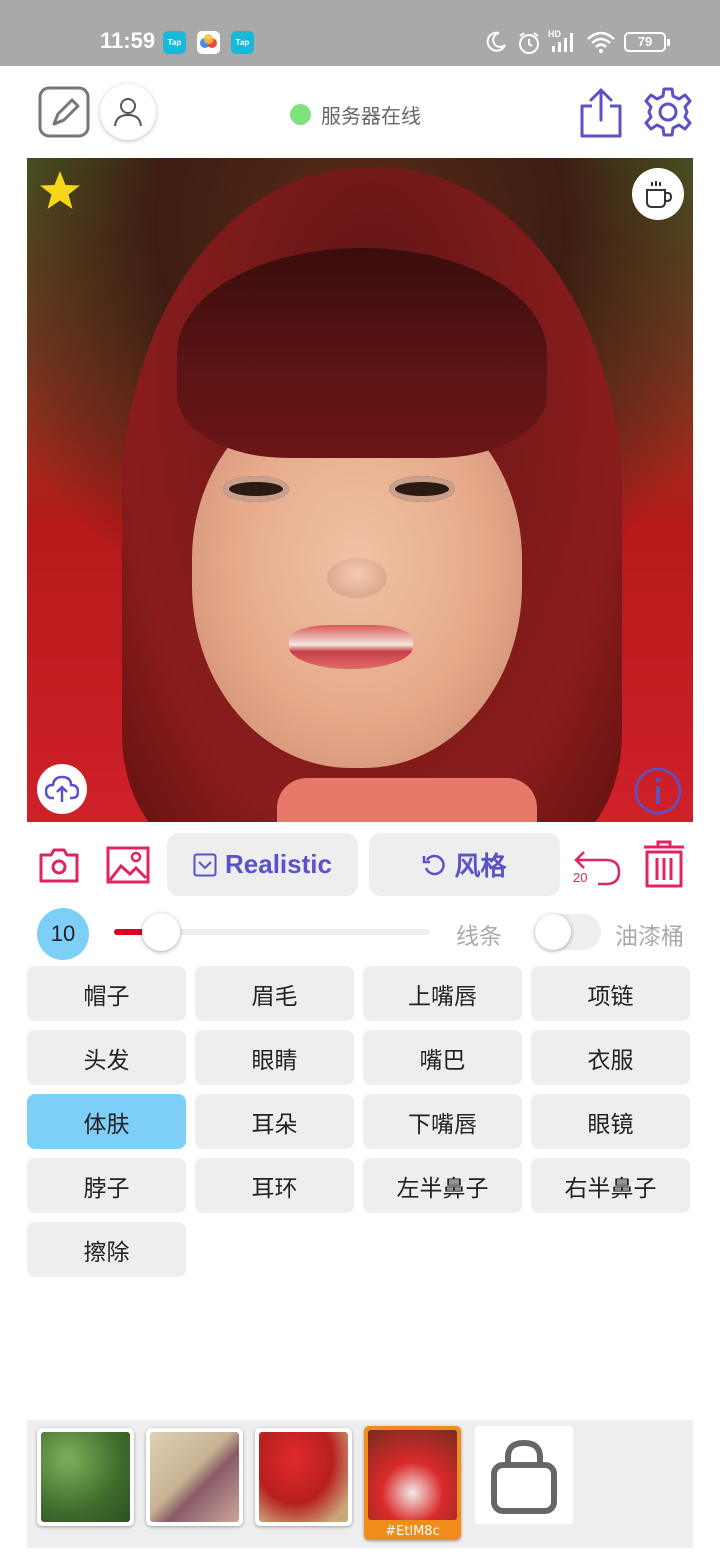 The width and height of the screenshot is (720, 1560). I want to click on line-mode-label: 线条, so click(479, 934).